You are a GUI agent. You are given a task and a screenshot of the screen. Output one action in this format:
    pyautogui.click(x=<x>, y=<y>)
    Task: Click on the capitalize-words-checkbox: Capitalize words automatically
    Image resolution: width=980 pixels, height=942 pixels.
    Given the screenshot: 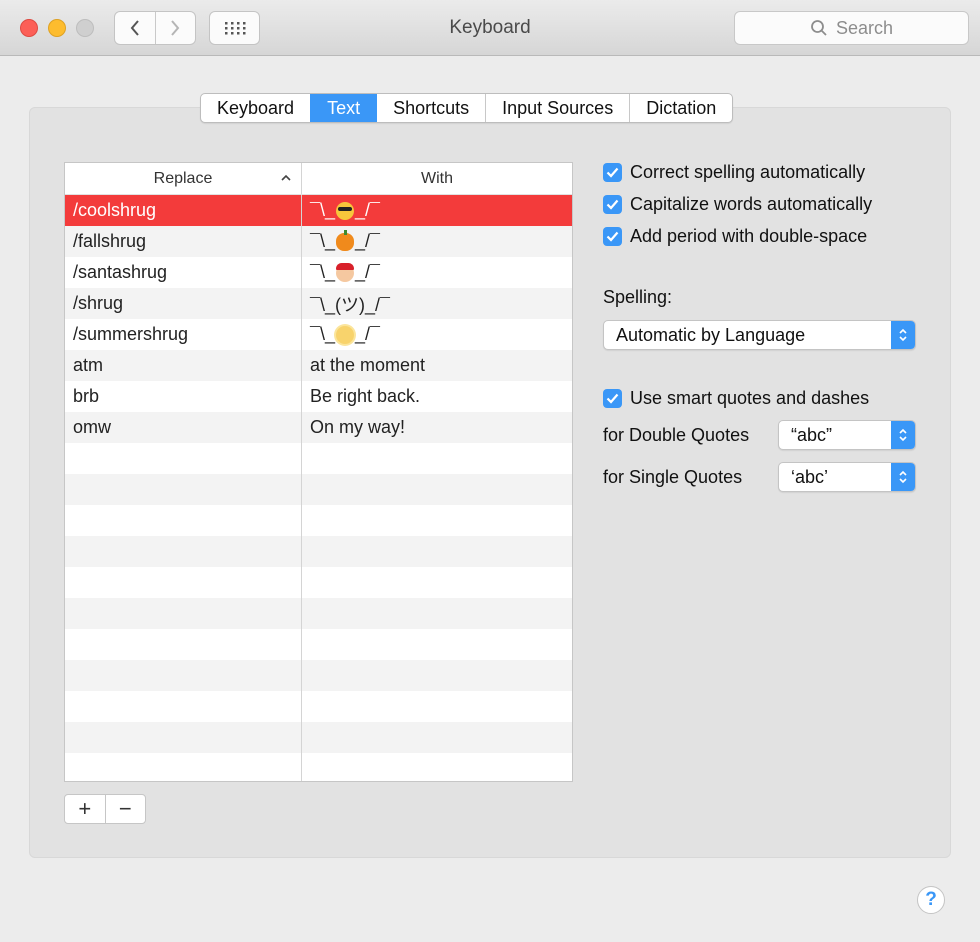 What is the action you would take?
    pyautogui.click(x=737, y=204)
    